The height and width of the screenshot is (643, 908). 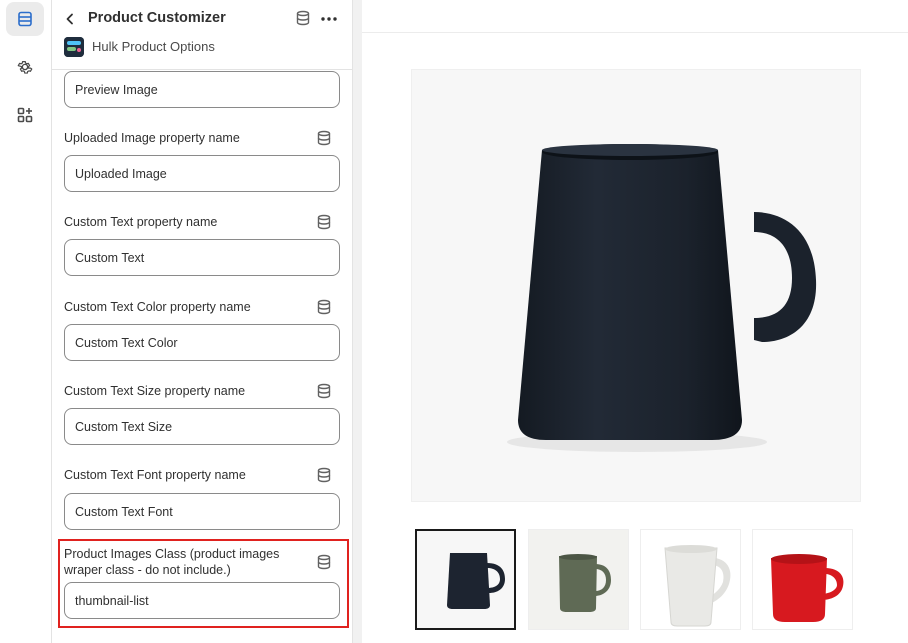 What do you see at coordinates (202, 35) in the screenshot?
I see `panel-header: Product Customizer Hulk Product Options` at bounding box center [202, 35].